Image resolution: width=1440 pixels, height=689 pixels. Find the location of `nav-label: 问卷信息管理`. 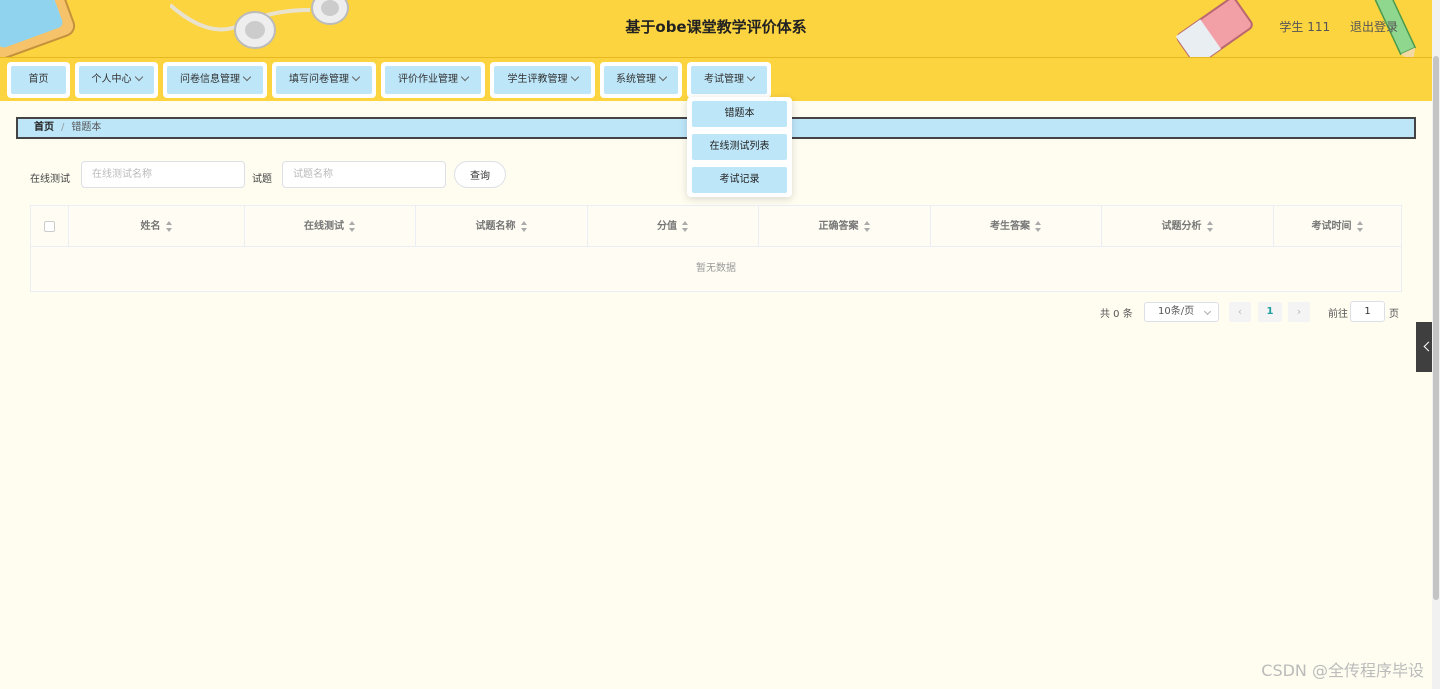

nav-label: 问卷信息管理 is located at coordinates (210, 79).